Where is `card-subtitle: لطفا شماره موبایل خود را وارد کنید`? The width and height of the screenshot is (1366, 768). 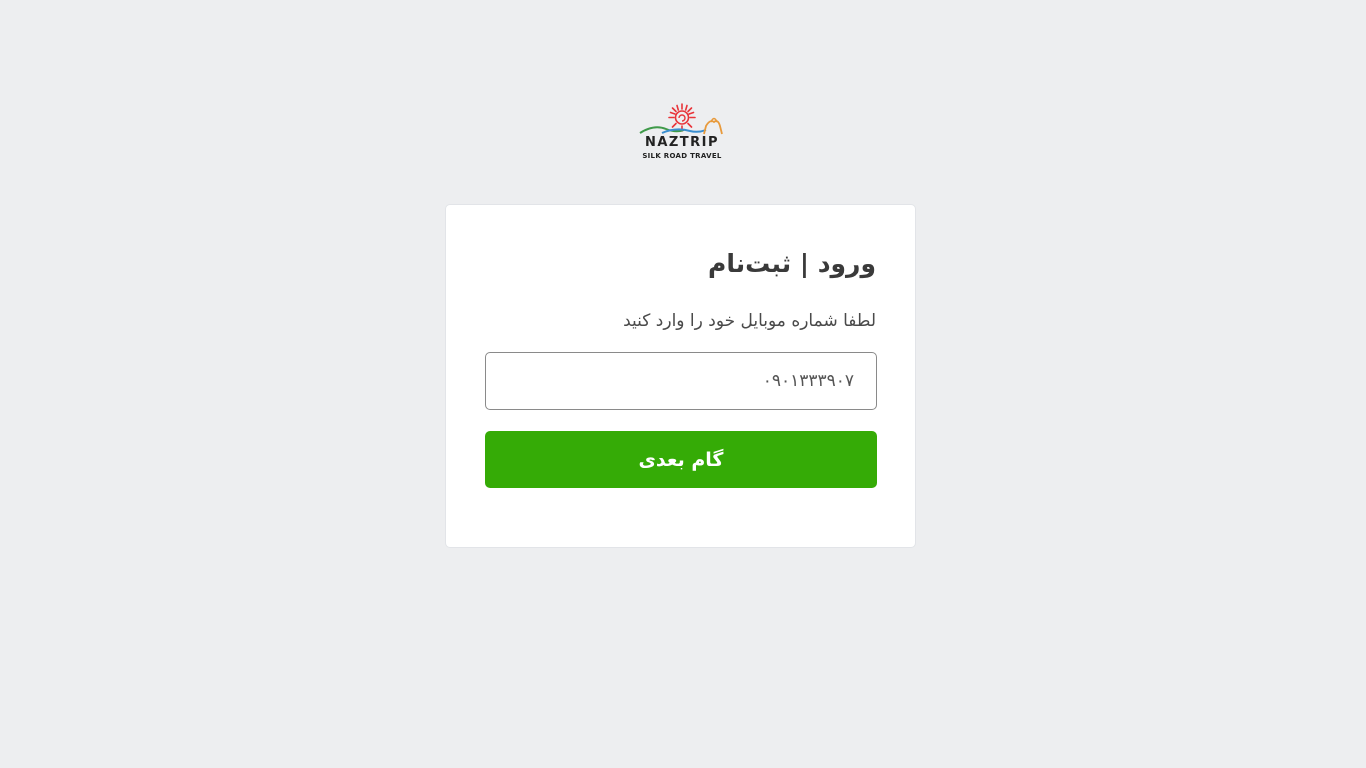 card-subtitle: لطفا شماره موبایل خود را وارد کنید is located at coordinates (749, 321).